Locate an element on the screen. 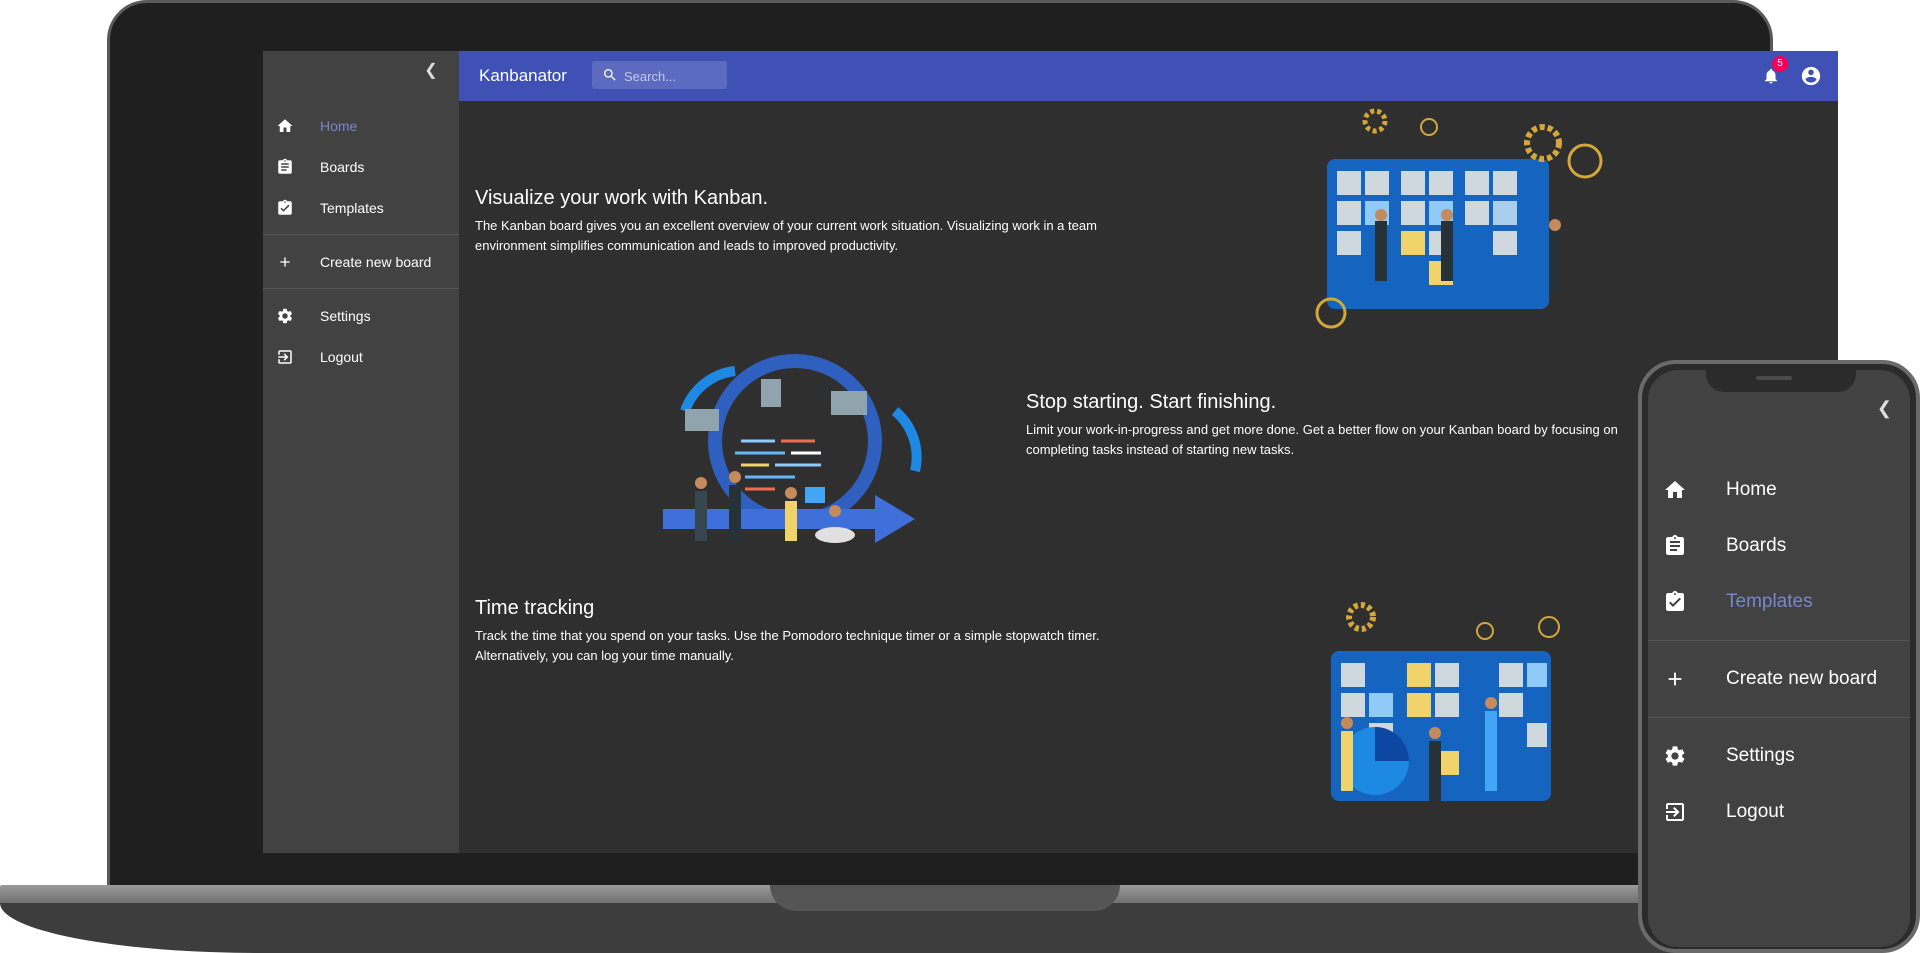  search-icon is located at coordinates (610, 77).